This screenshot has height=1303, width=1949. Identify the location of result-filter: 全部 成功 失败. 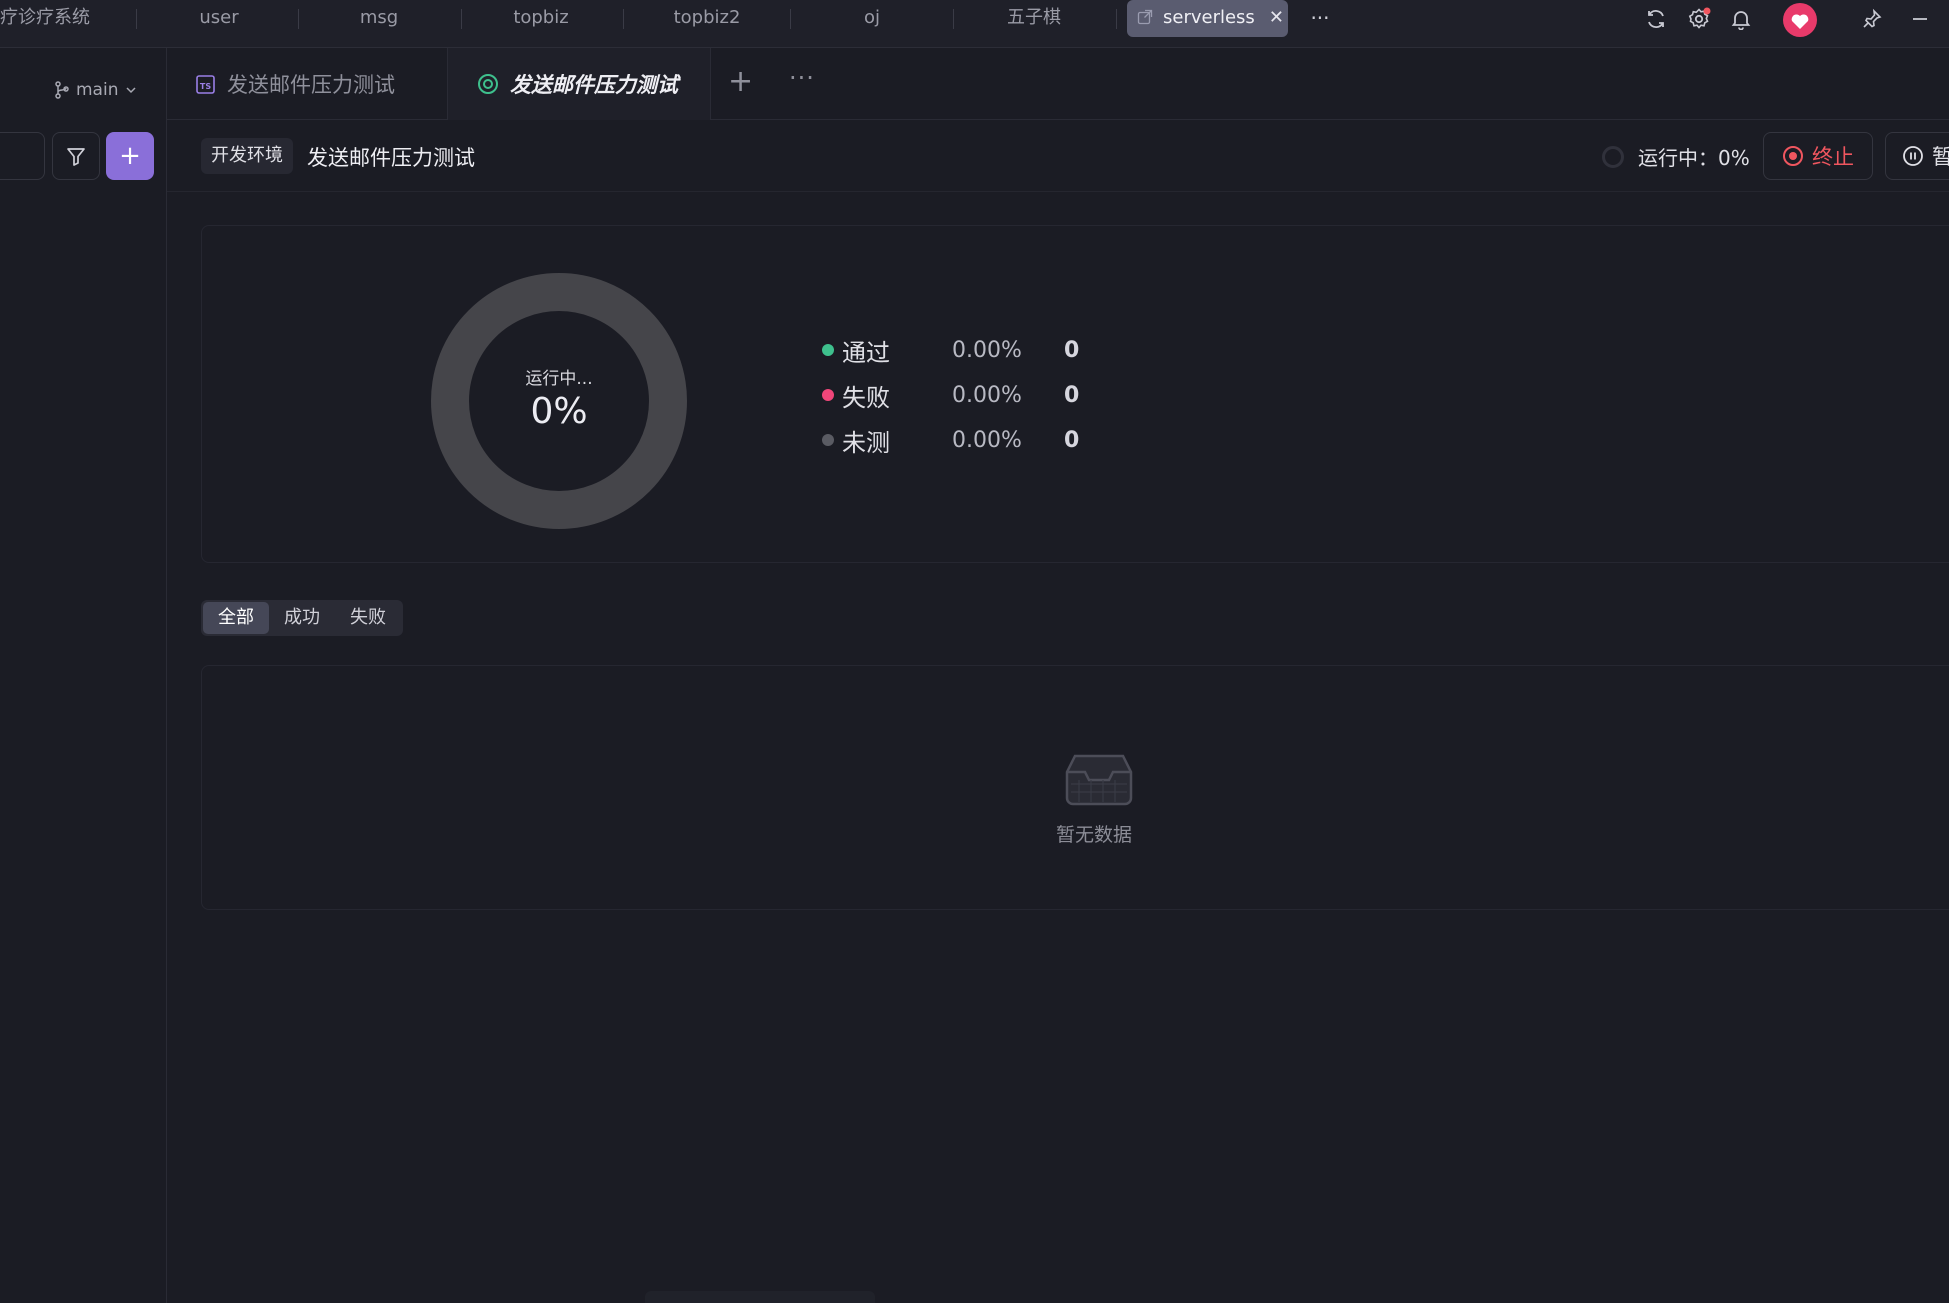
(302, 618).